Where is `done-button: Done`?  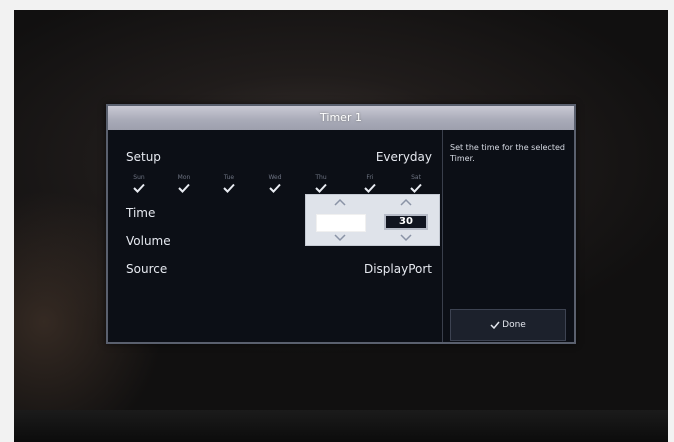 done-button: Done is located at coordinates (508, 325).